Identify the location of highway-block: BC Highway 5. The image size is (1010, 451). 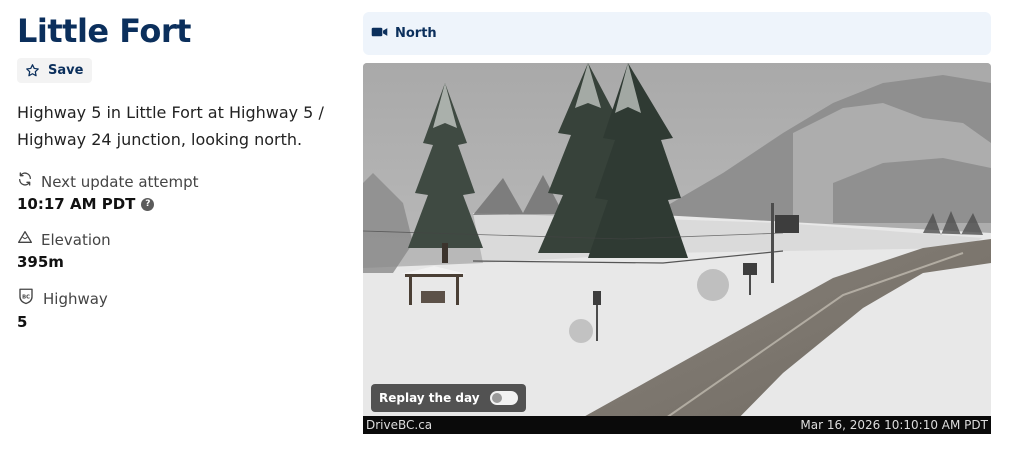
(182, 310).